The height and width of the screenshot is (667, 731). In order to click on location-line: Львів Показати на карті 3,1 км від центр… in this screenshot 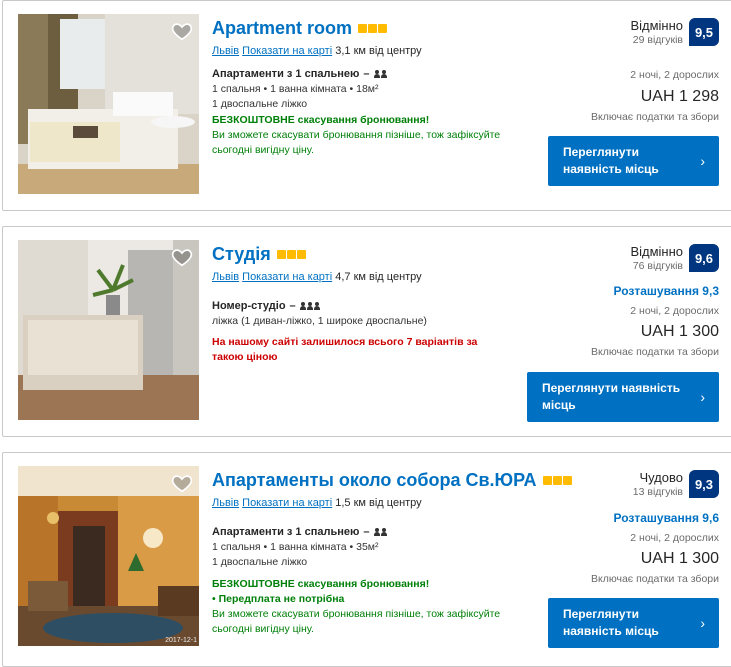, I will do `click(377, 51)`.